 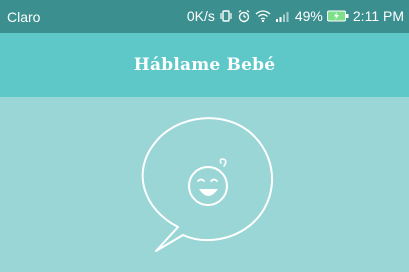 I want to click on app-title: Háblame Bebé, so click(x=204, y=65).